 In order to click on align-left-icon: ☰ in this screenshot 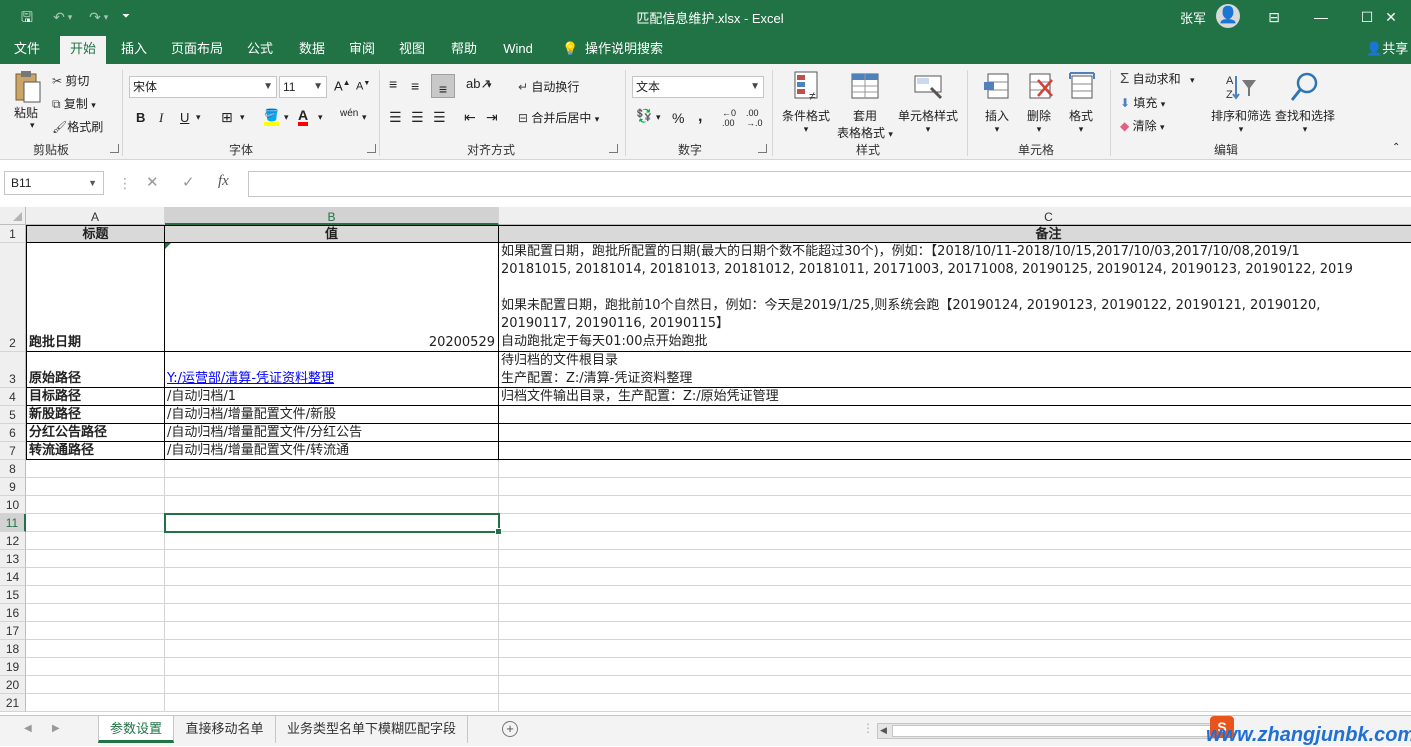, I will do `click(395, 117)`.